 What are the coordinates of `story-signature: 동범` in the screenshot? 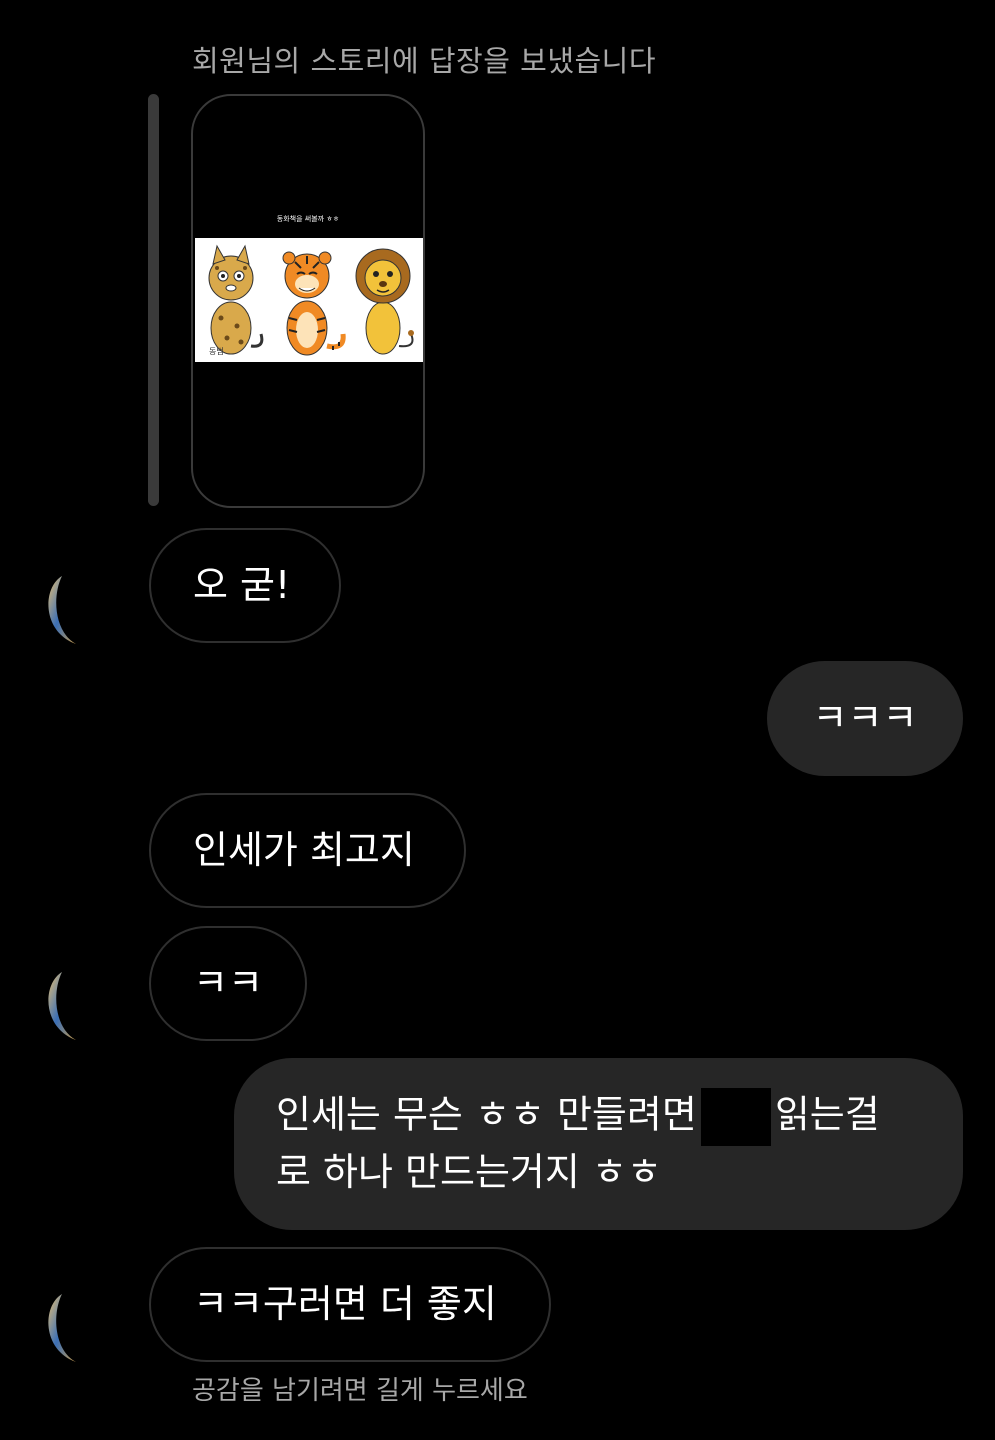 It's located at (216, 351).